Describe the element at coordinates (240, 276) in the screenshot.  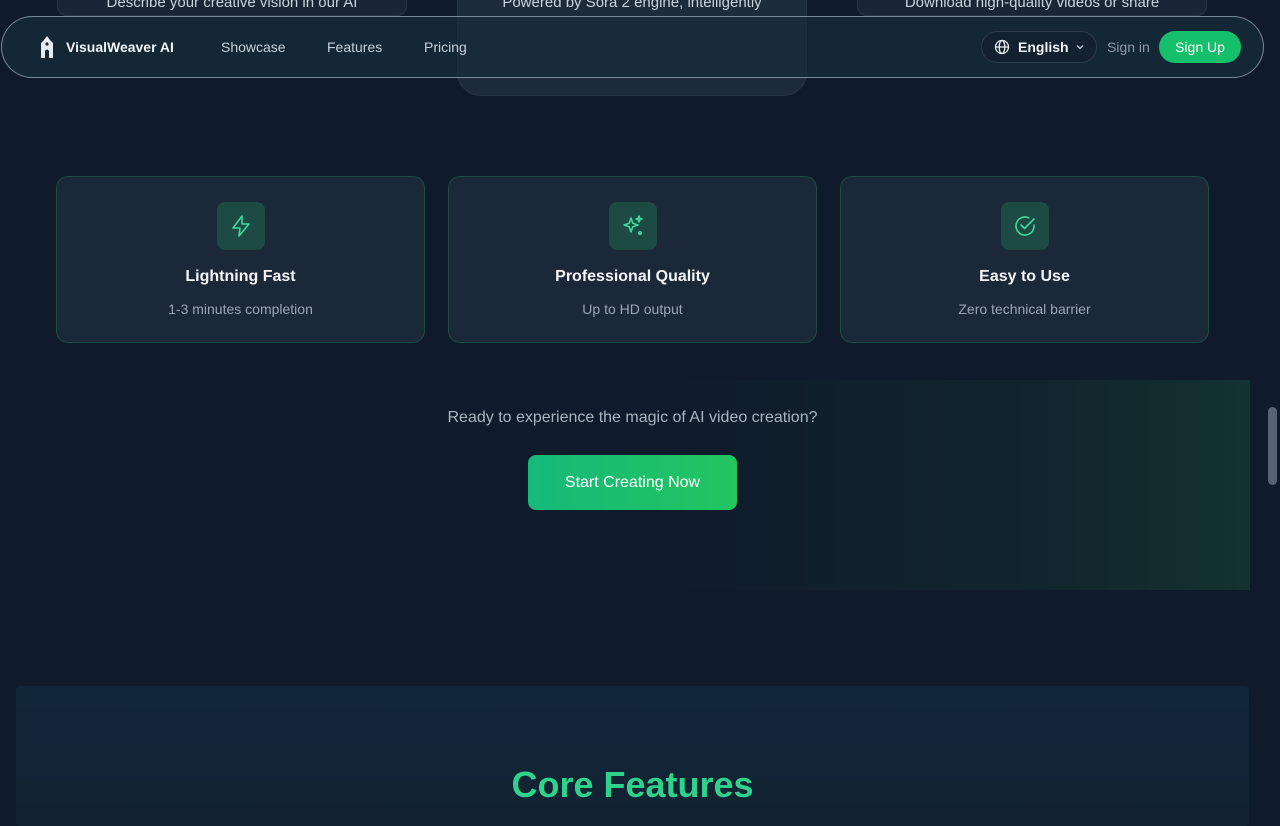
I see `feature-title: Lightning Fast` at that location.